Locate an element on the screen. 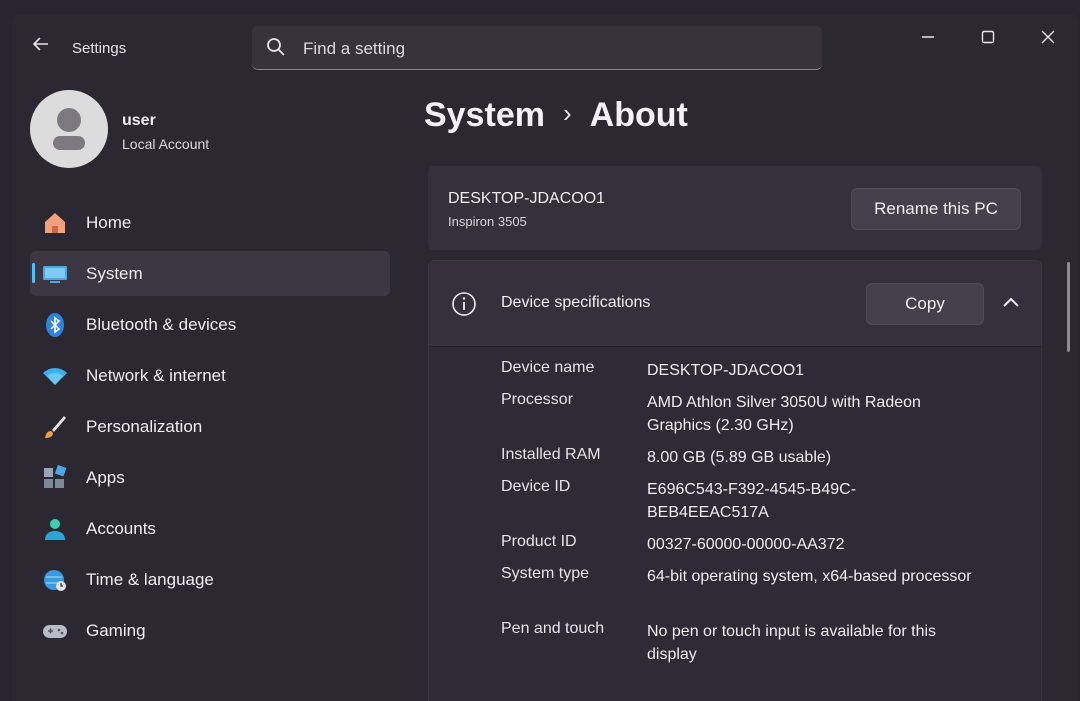  active-indicator is located at coordinates (33, 273).